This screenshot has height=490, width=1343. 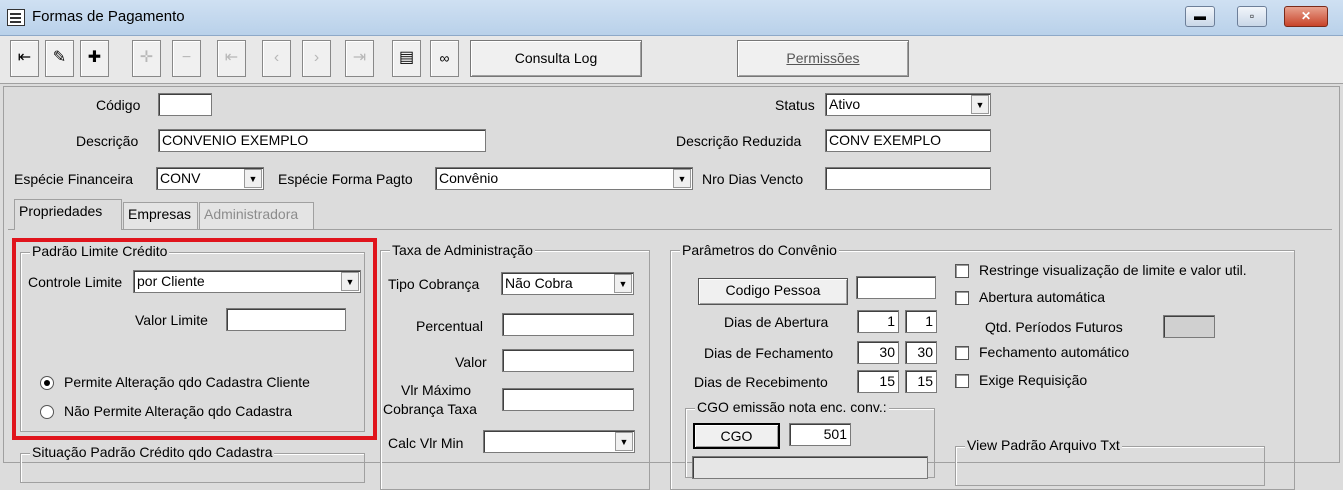 What do you see at coordinates (1042, 297) in the screenshot?
I see `abertura-automatica-label: Abertura automática` at bounding box center [1042, 297].